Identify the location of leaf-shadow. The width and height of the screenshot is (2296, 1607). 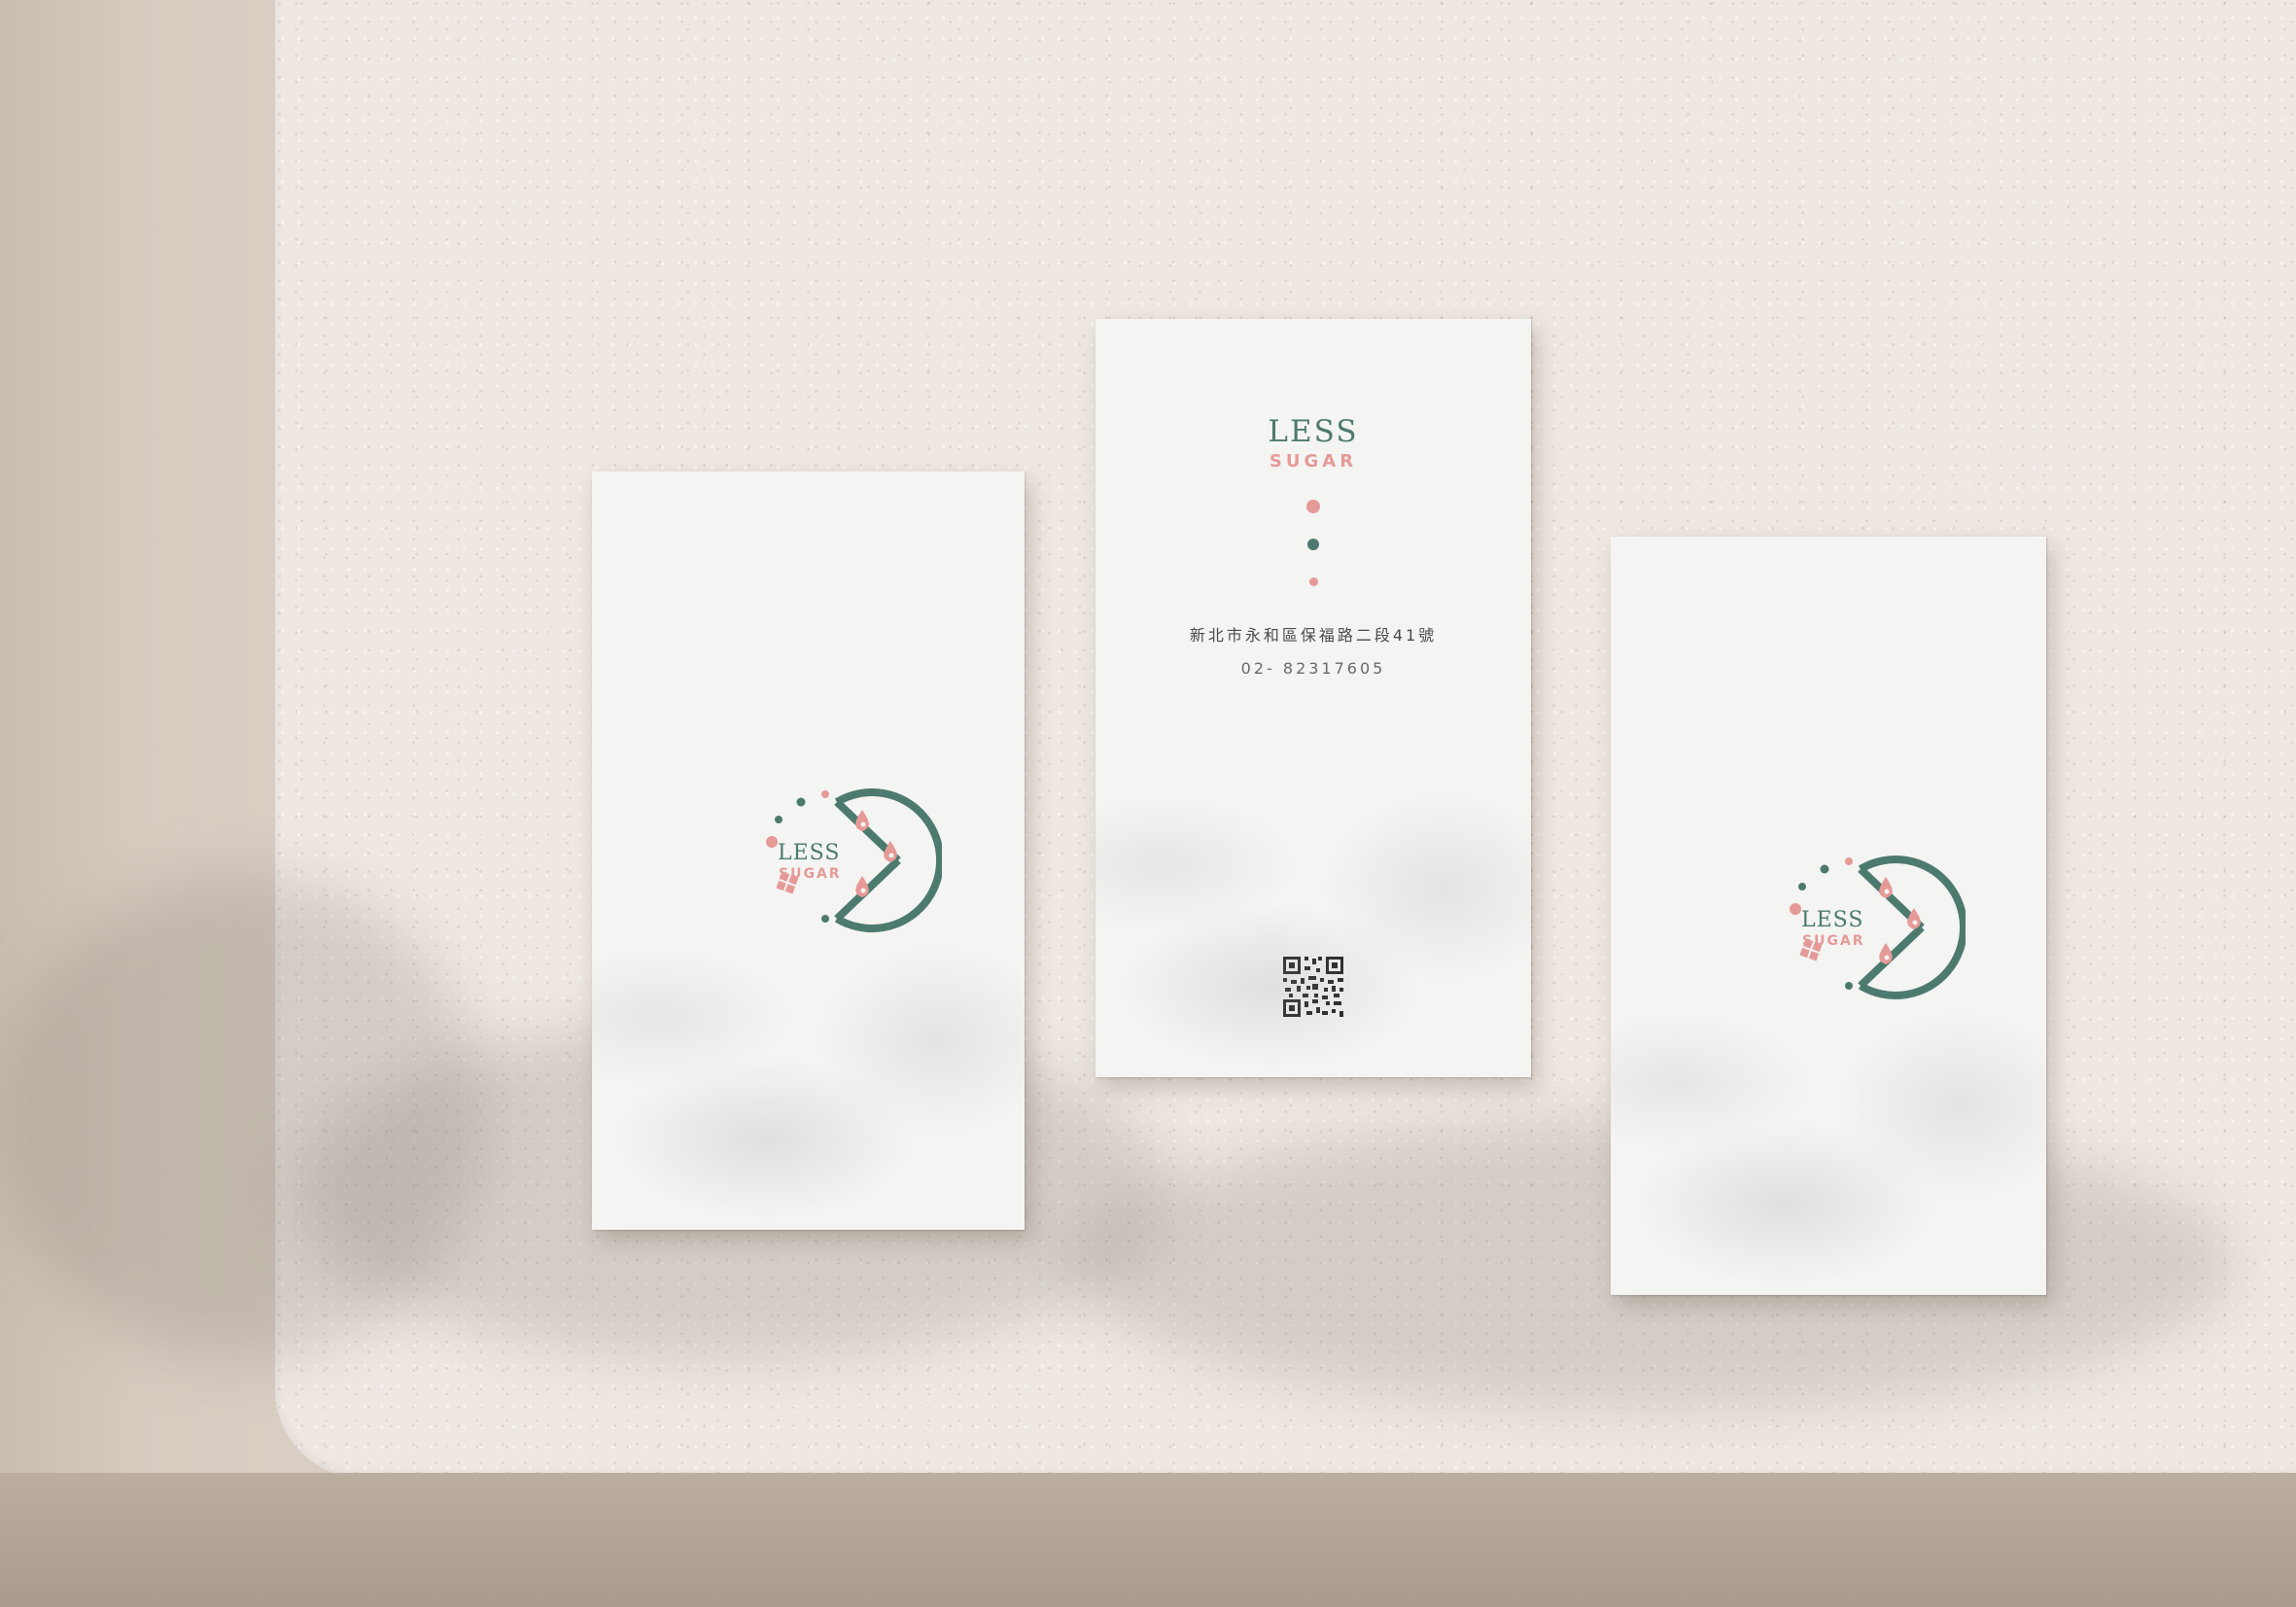
(243, 1118).